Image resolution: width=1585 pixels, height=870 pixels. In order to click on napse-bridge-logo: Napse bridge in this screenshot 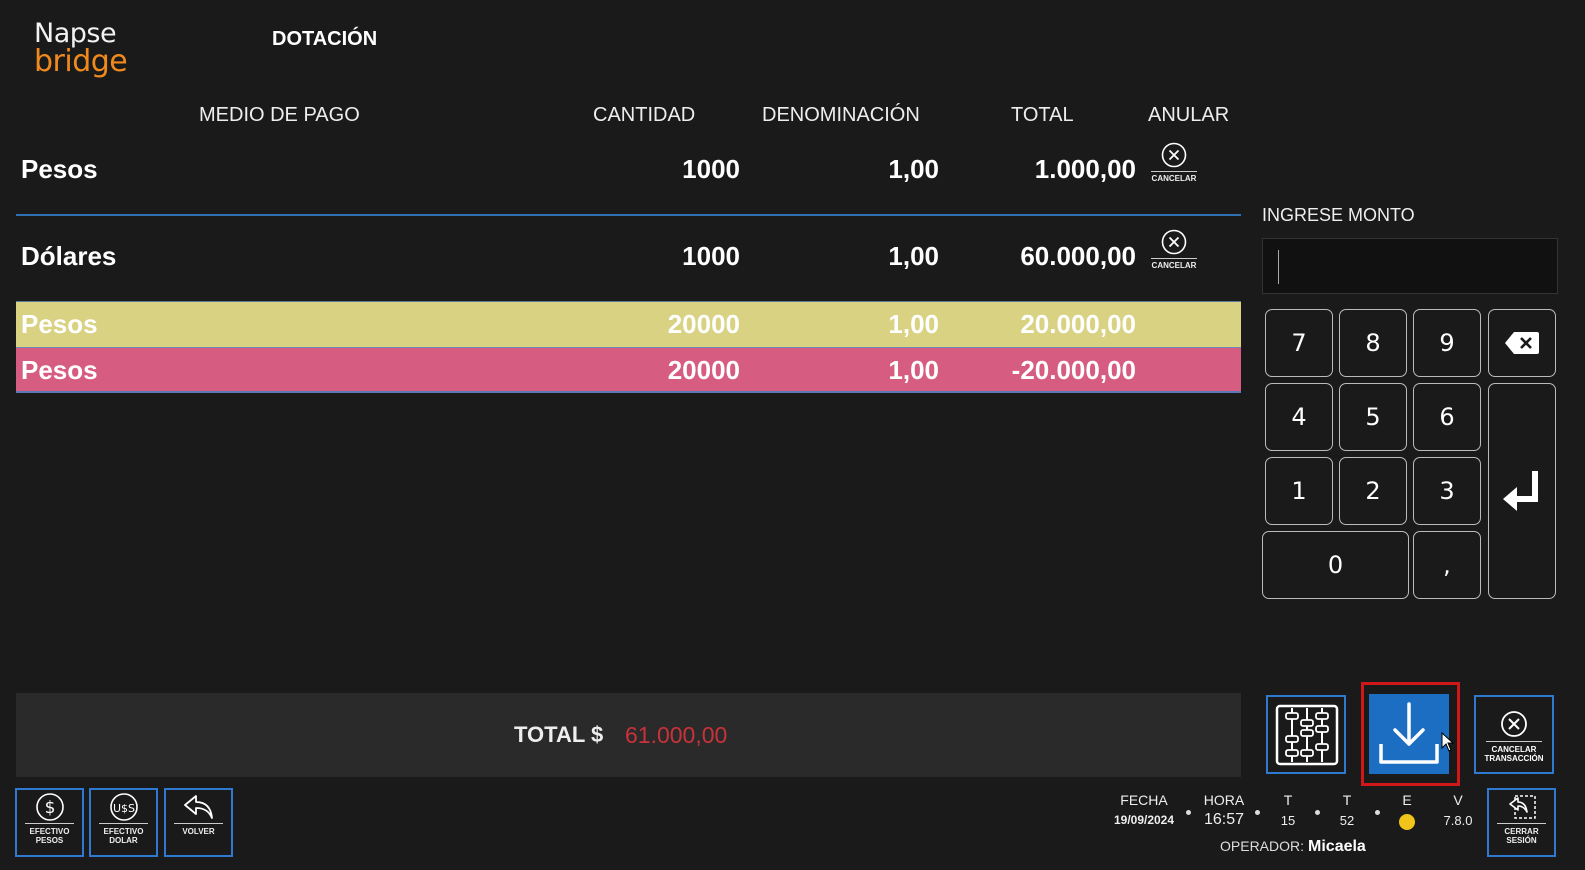, I will do `click(81, 48)`.